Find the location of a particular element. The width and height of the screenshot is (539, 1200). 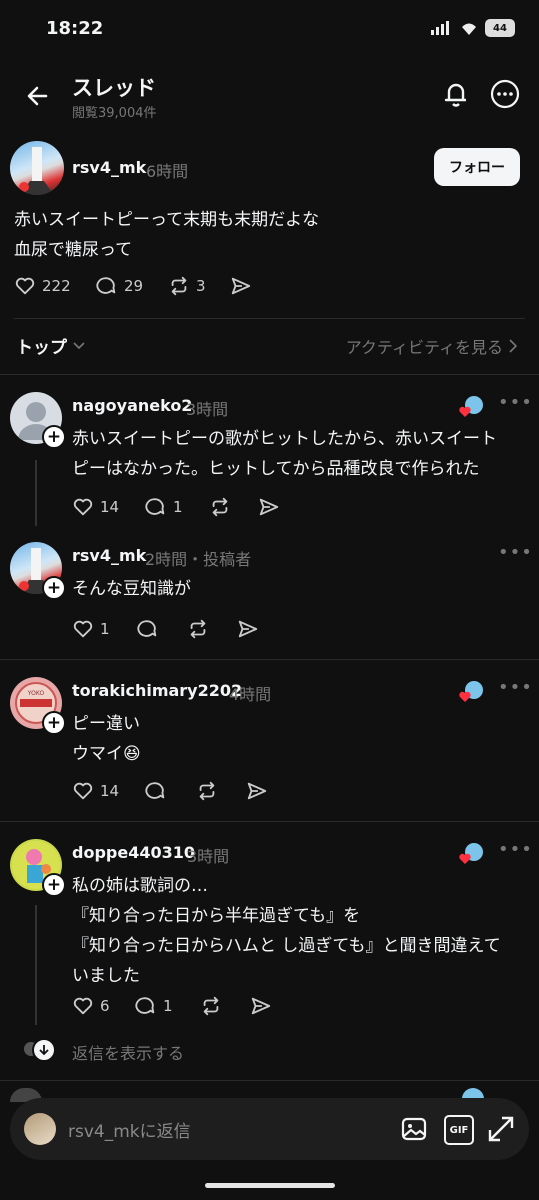

reply-text: そんな豆知識が is located at coordinates (131, 589).